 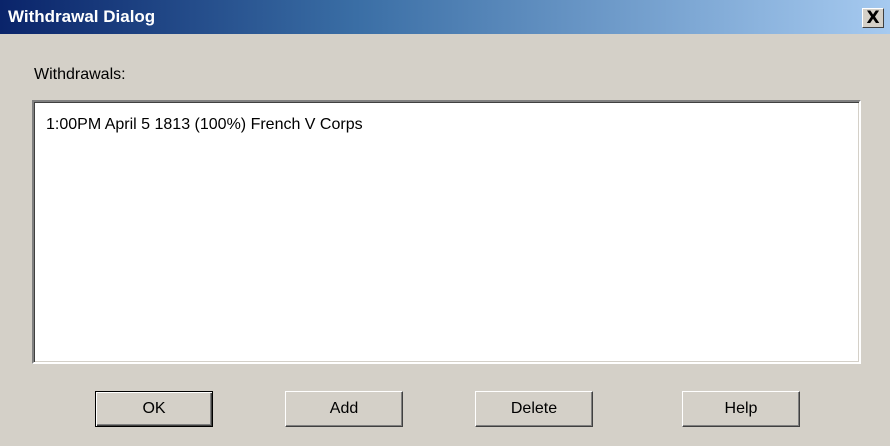 I want to click on withdrawals-label: Withdrawals:, so click(x=80, y=74).